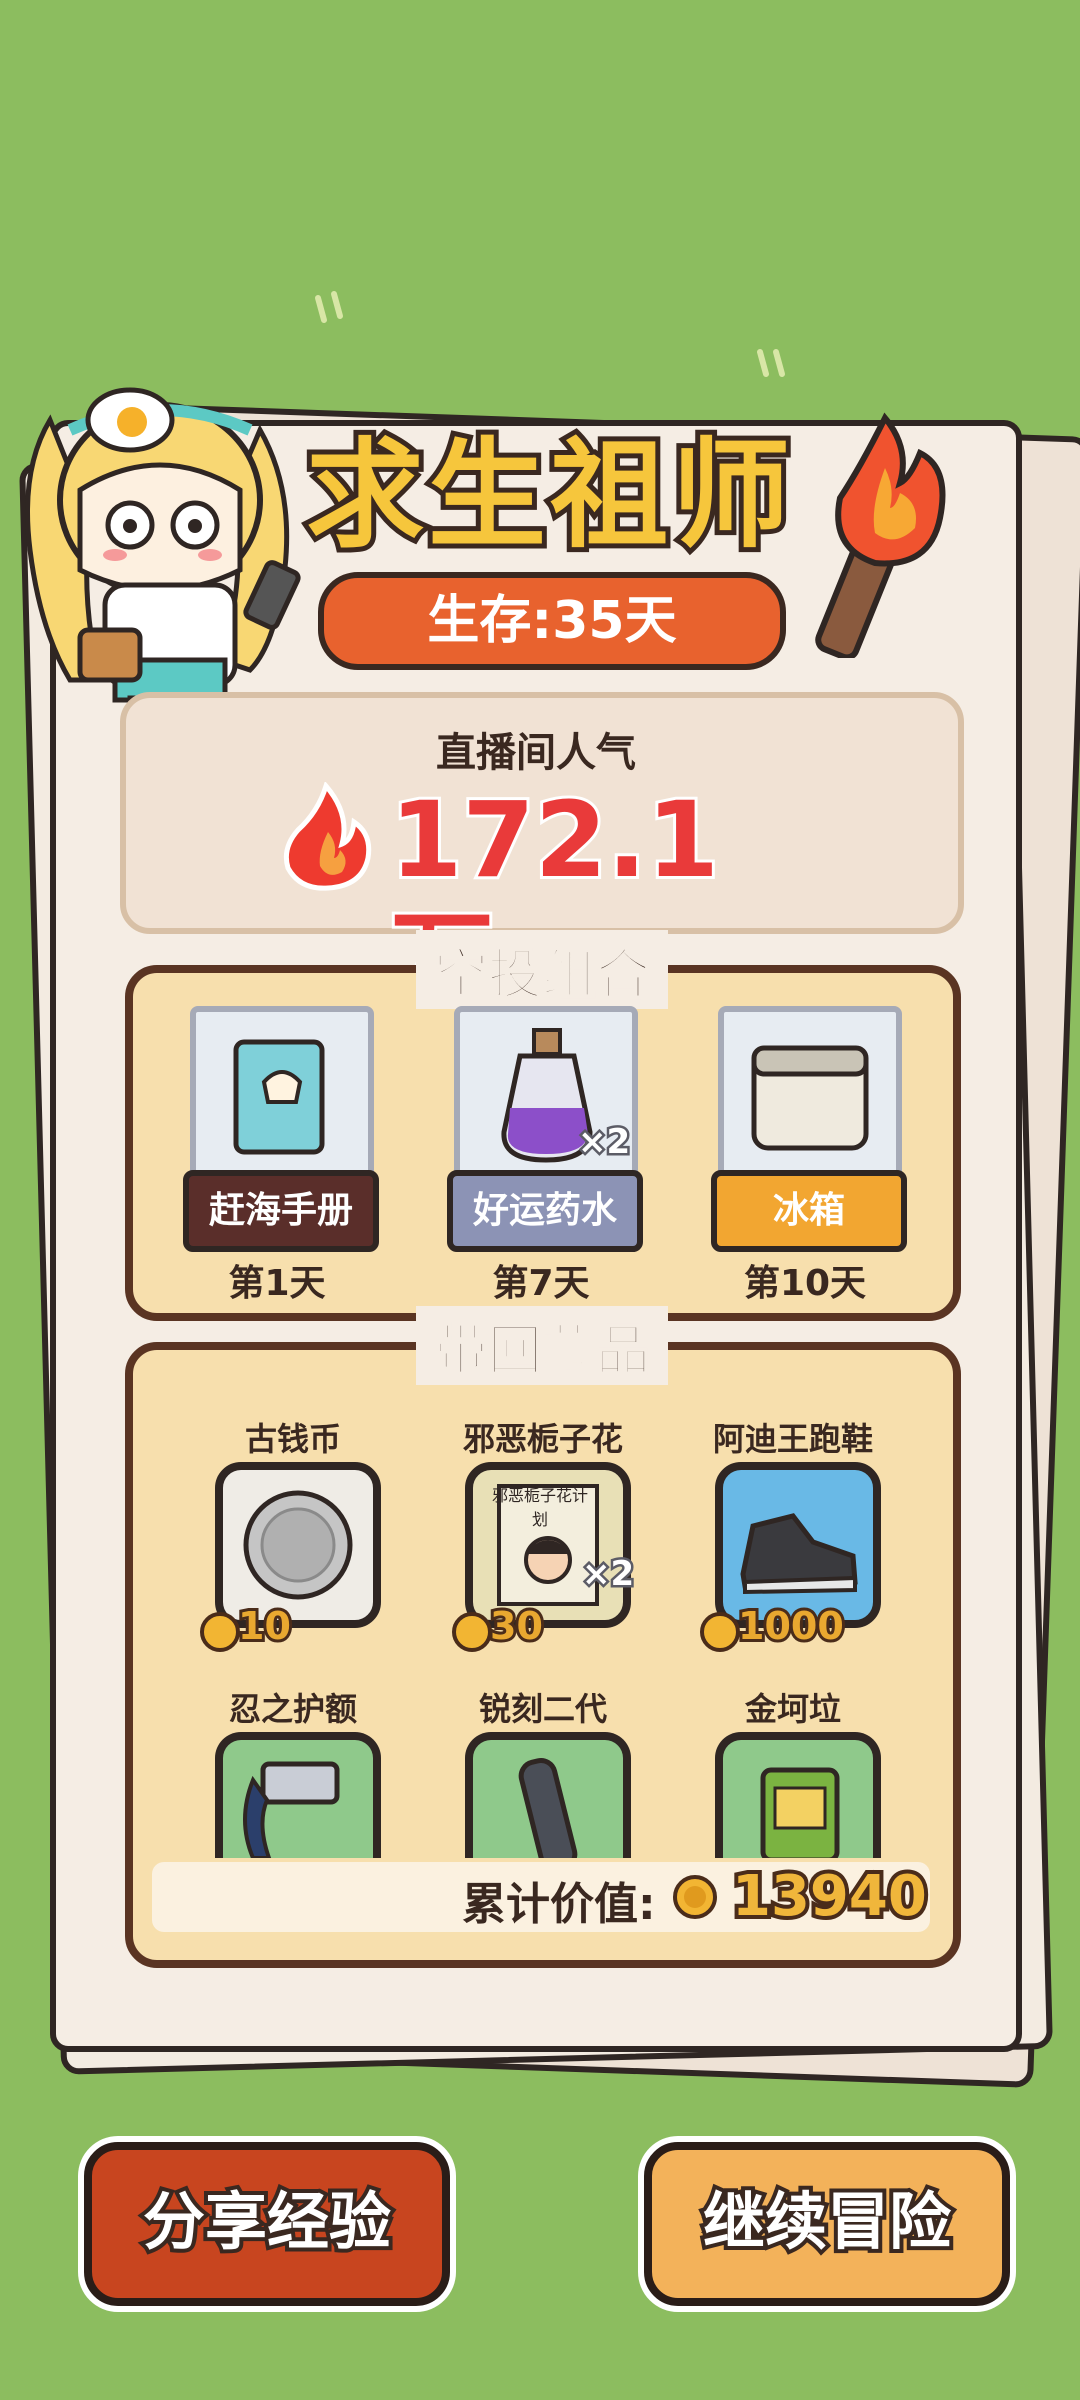  What do you see at coordinates (327, 836) in the screenshot?
I see `fire-icon` at bounding box center [327, 836].